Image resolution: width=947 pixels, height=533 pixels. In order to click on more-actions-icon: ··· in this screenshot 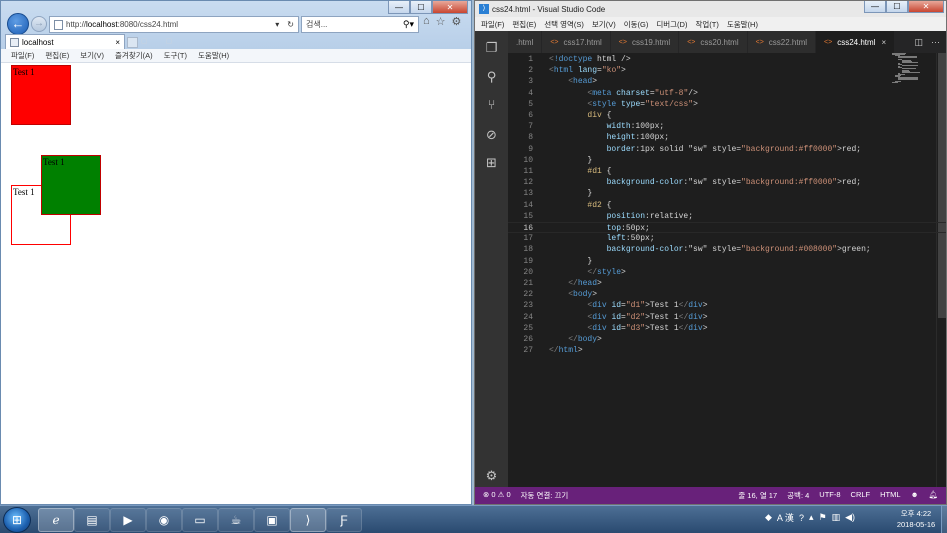, I will do `click(935, 42)`.